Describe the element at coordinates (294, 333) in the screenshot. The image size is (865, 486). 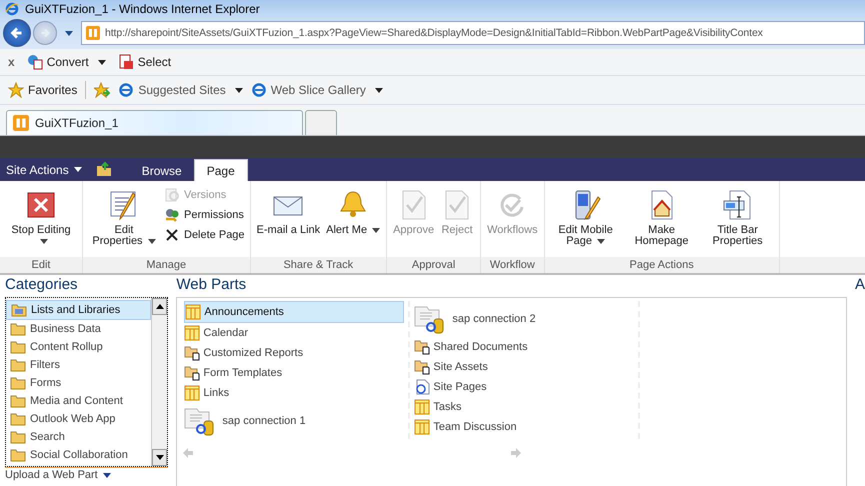
I see `web-part-item: Calendar` at that location.